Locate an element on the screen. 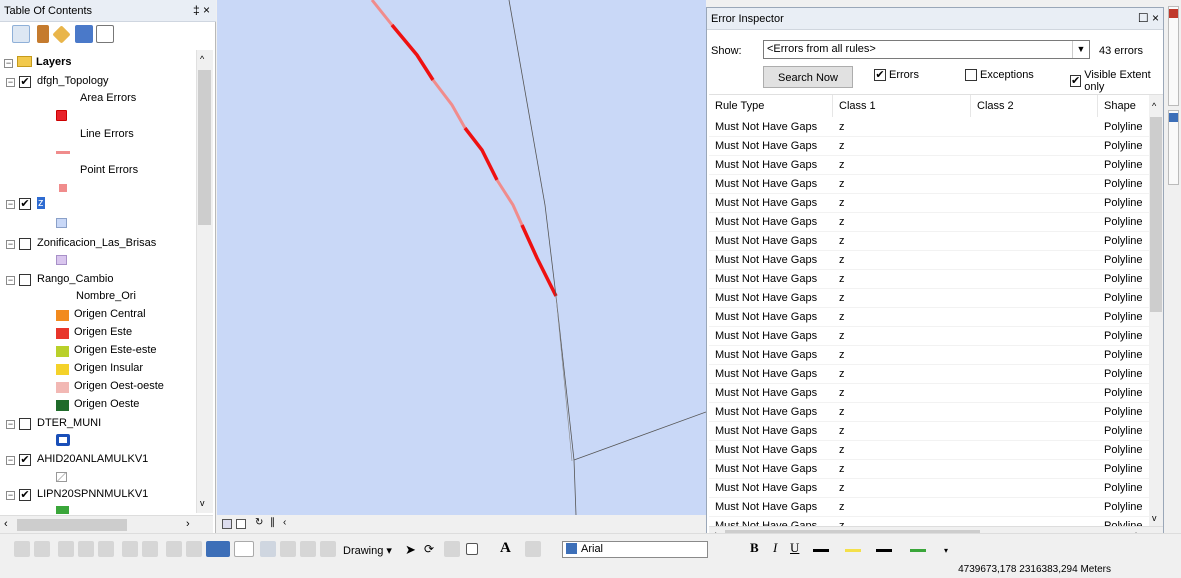  visible-extent-checkbox: ✔ Visible Extent only is located at coordinates (1116, 81).